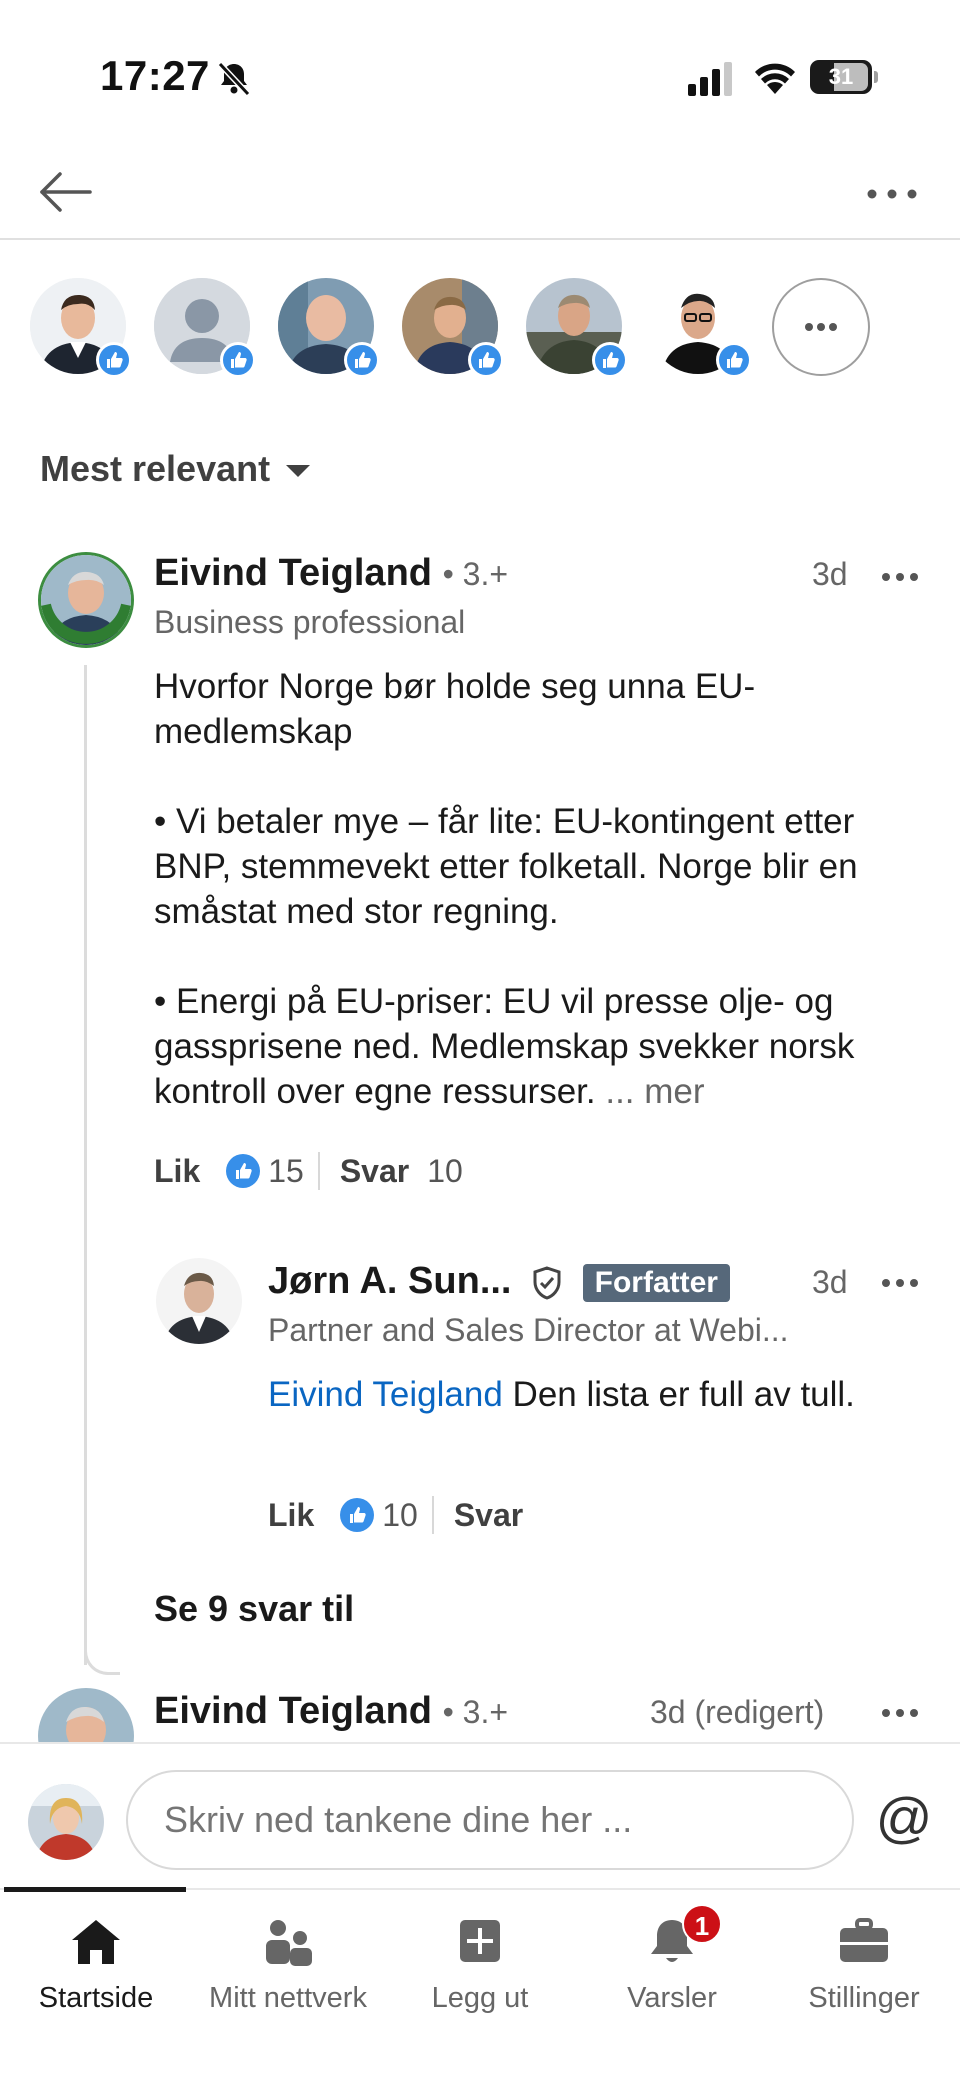  What do you see at coordinates (155, 75) in the screenshot?
I see `status-time: 17:27` at bounding box center [155, 75].